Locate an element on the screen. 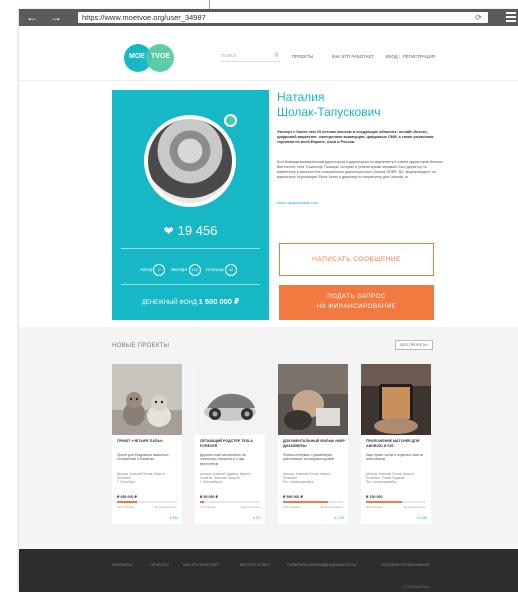 This screenshot has width=518, height=592. logo-text-left: MOE is located at coordinates (137, 56).